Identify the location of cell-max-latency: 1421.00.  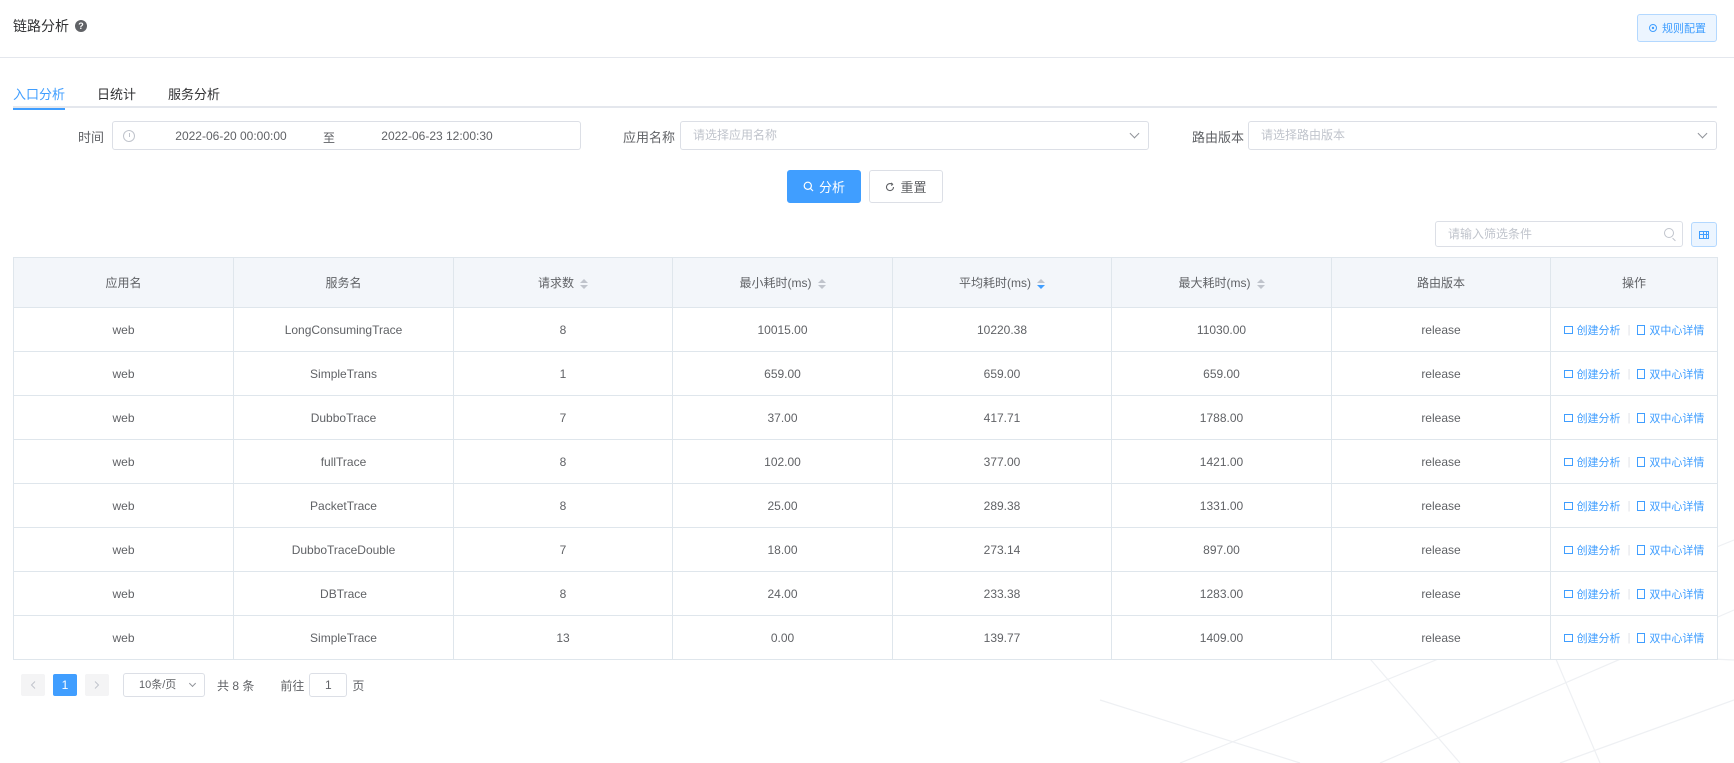
(1221, 461).